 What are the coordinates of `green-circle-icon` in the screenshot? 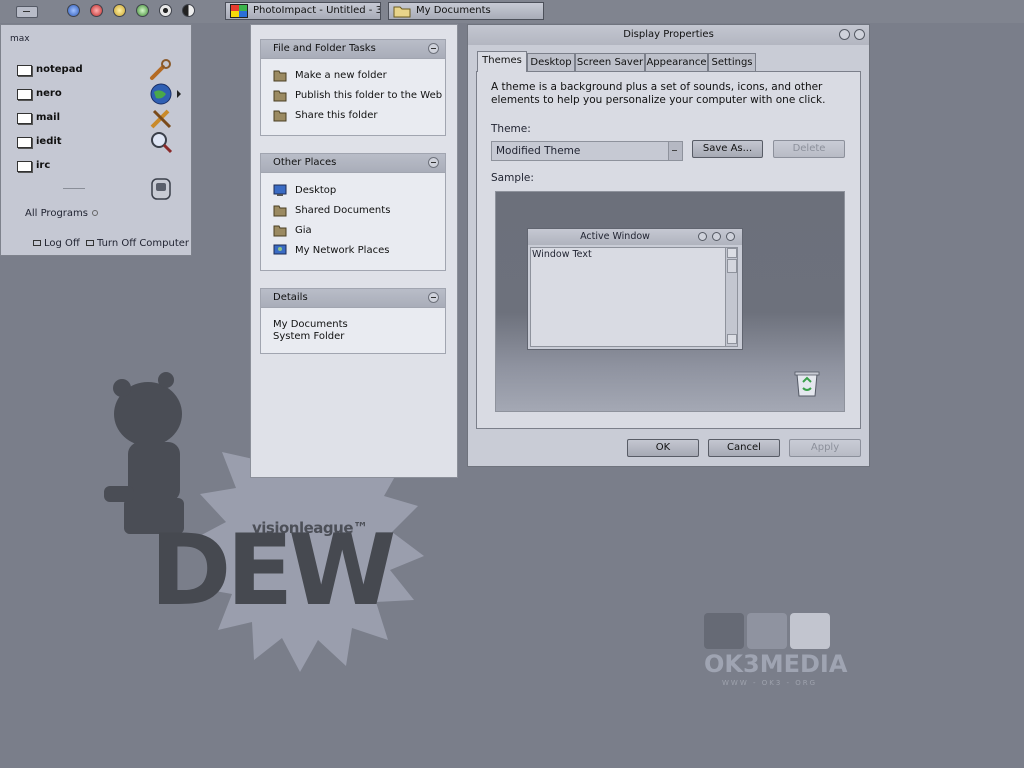 It's located at (142, 10).